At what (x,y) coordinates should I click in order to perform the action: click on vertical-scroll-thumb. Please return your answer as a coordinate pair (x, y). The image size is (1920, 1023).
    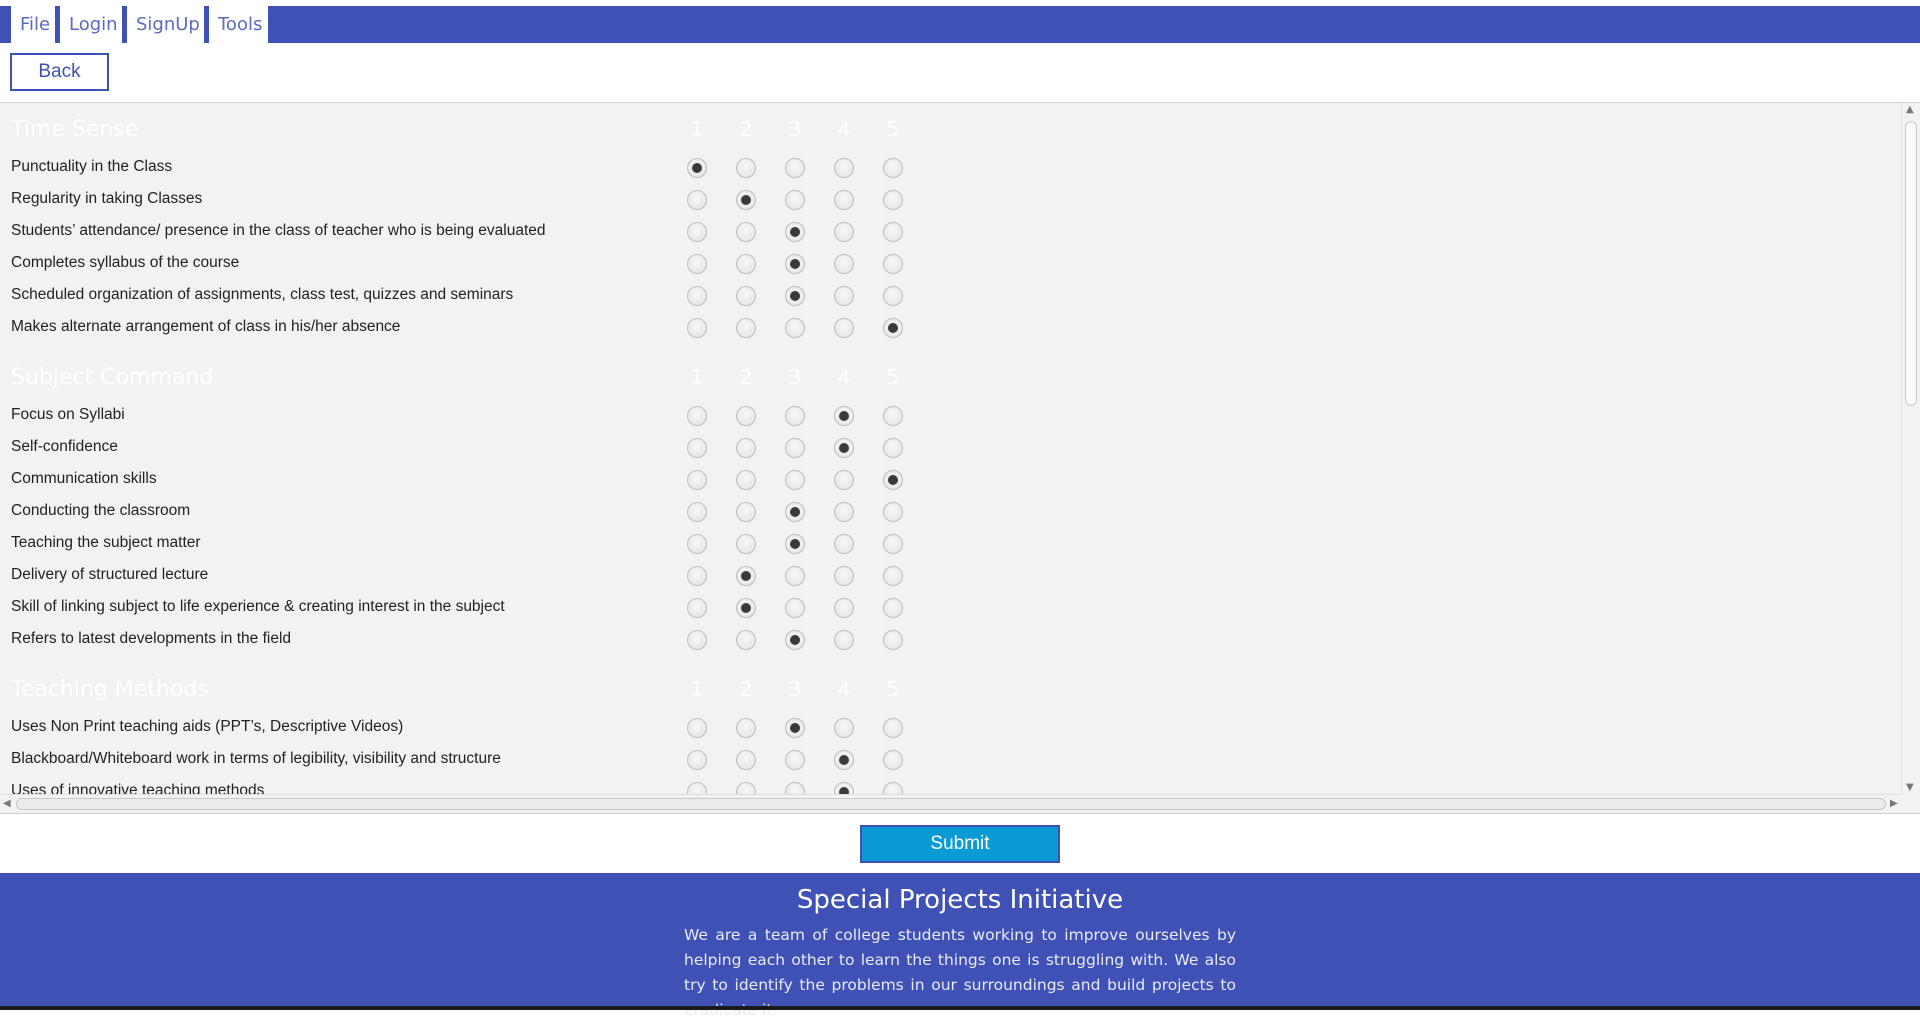
    Looking at the image, I should click on (1911, 263).